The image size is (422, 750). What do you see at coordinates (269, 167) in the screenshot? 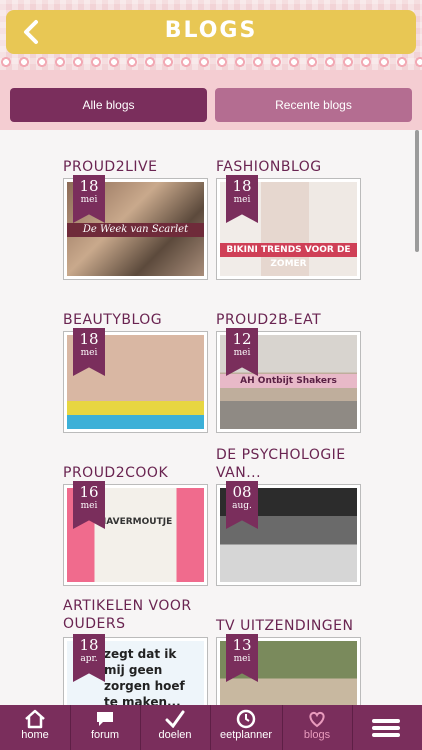
I see `blog-title: FASHIONBLOG` at bounding box center [269, 167].